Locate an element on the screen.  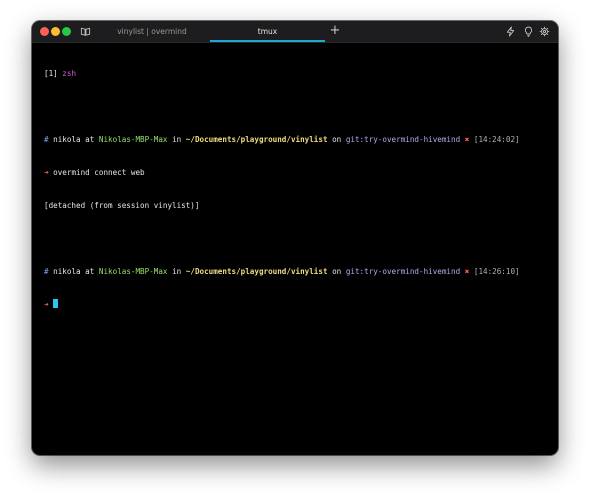
title-bar: vinylist | overmind tmux + is located at coordinates (295, 32).